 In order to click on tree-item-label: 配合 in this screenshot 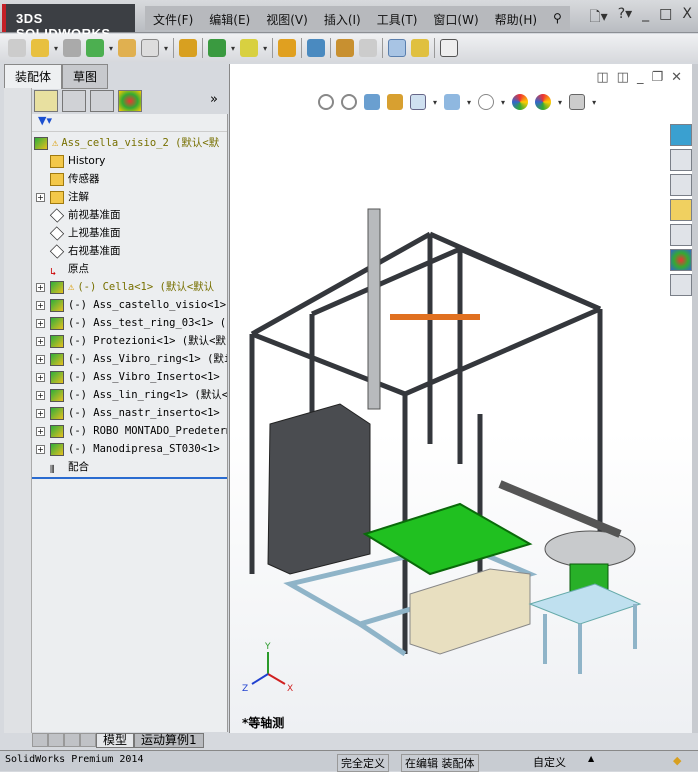, I will do `click(78, 467)`.